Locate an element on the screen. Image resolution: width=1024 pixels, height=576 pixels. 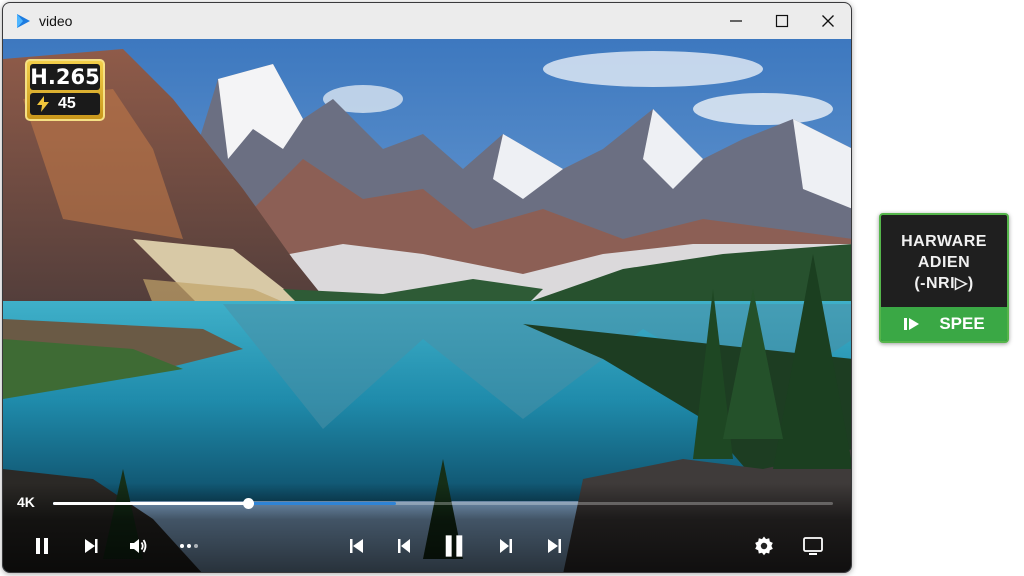
next-button is located at coordinates (91, 546).